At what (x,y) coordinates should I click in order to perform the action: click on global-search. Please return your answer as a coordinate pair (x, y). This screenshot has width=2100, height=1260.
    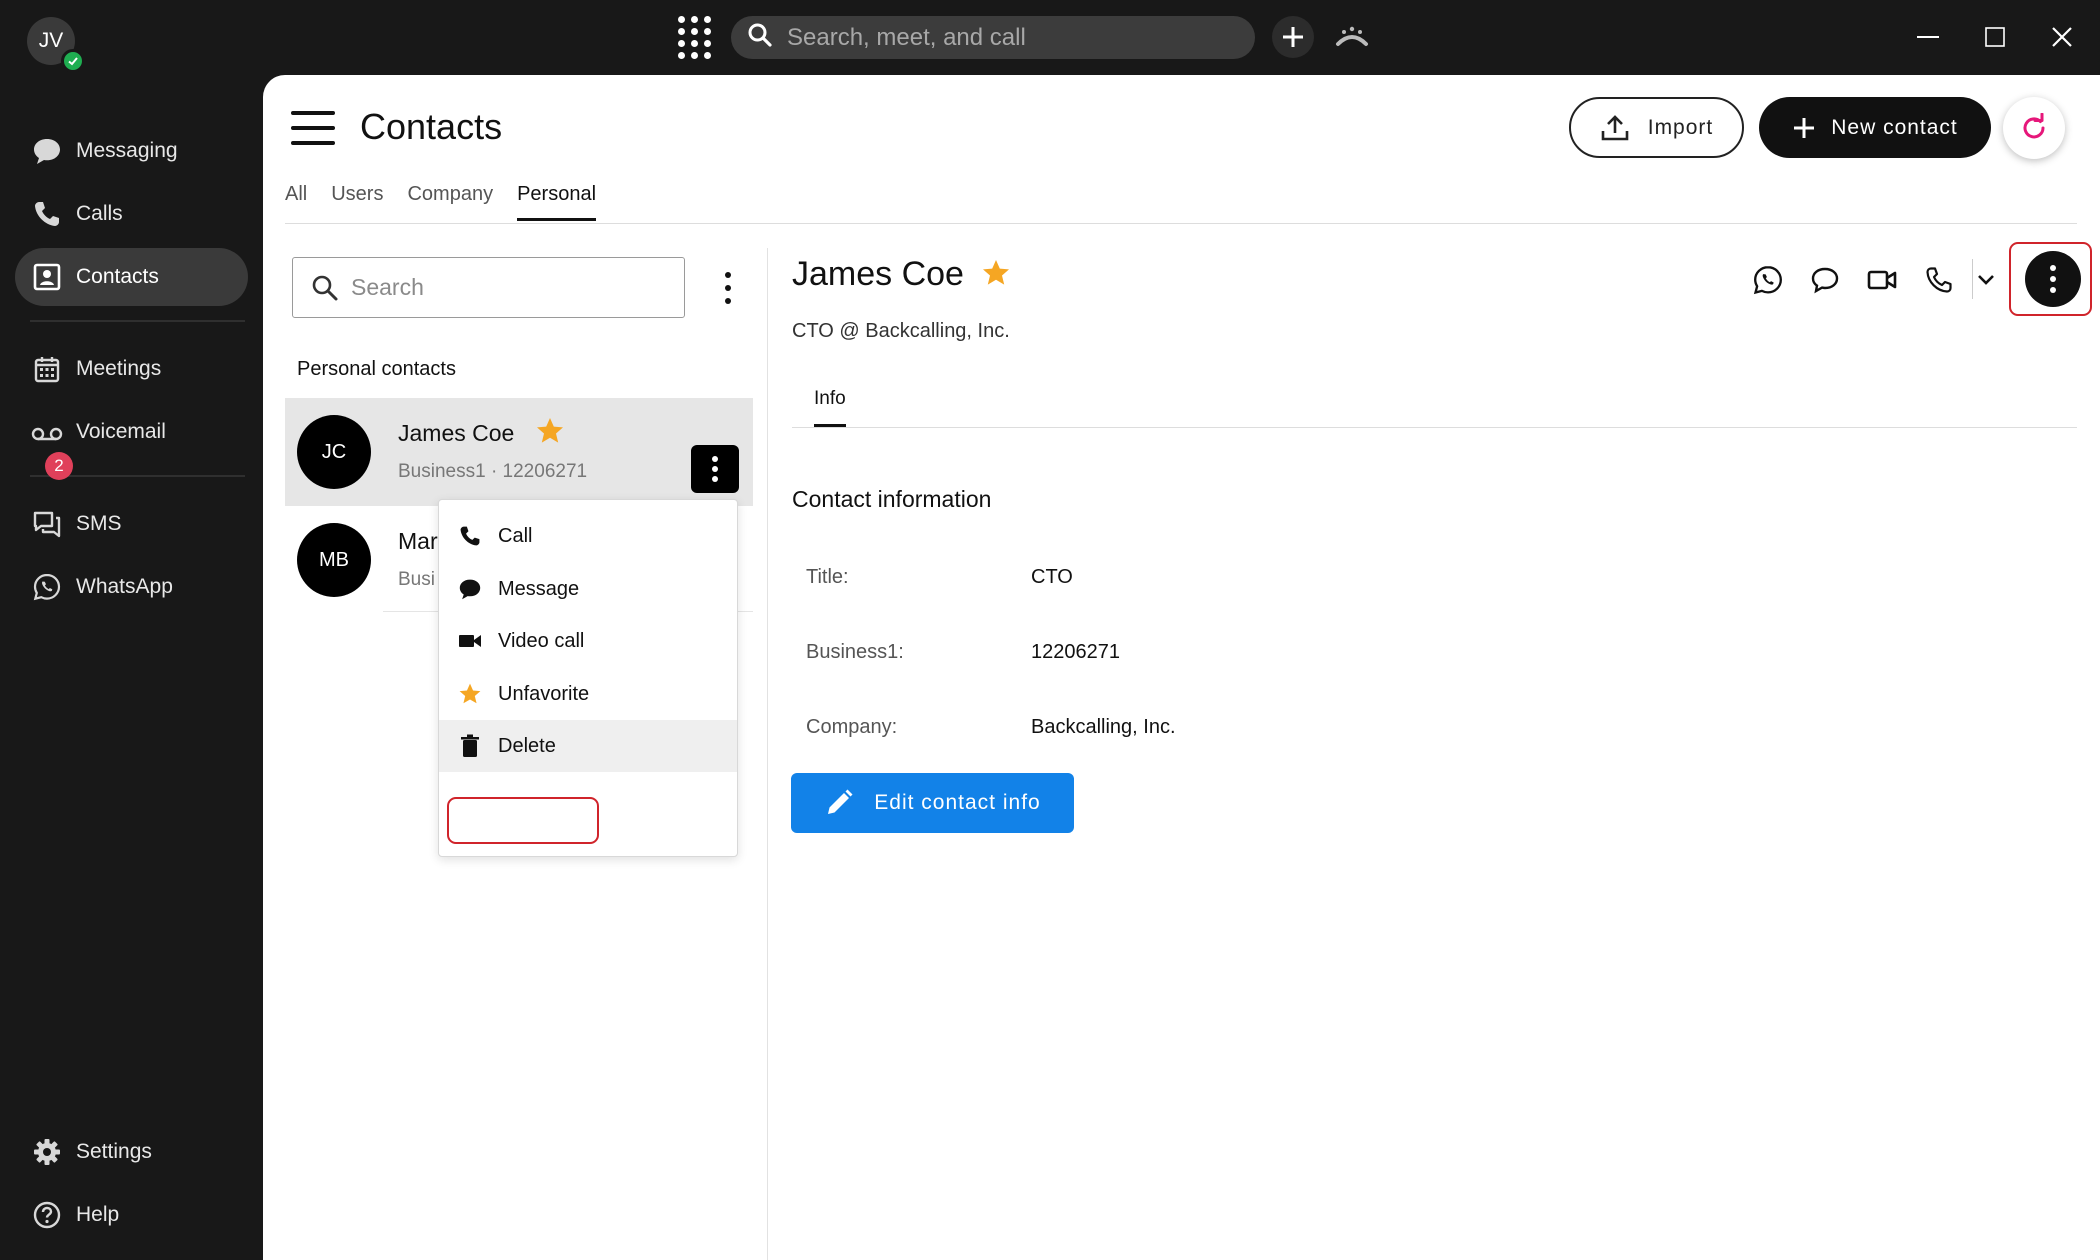
    Looking at the image, I should click on (993, 37).